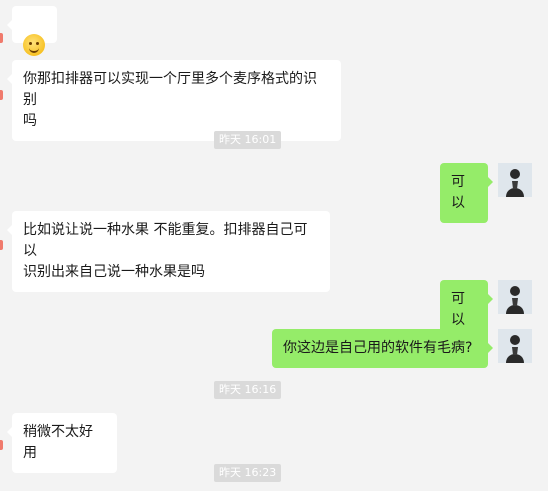 Image resolution: width=548 pixels, height=491 pixels. Describe the element at coordinates (248, 140) in the screenshot. I see `timestamp: 昨天 16:01` at that location.